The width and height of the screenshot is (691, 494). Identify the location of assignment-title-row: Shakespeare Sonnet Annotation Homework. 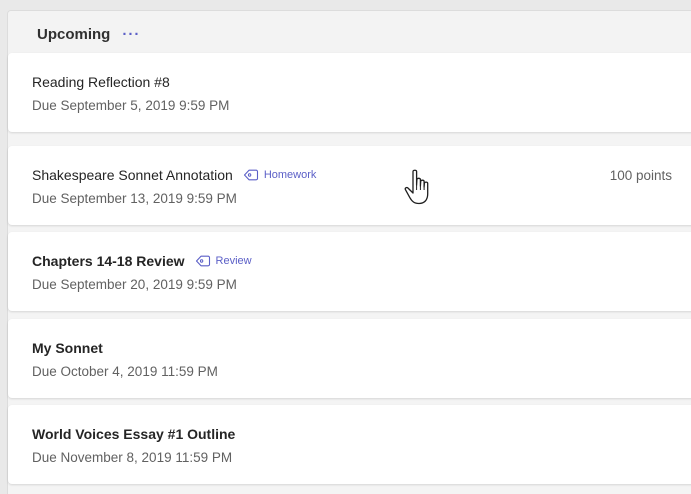
(174, 175).